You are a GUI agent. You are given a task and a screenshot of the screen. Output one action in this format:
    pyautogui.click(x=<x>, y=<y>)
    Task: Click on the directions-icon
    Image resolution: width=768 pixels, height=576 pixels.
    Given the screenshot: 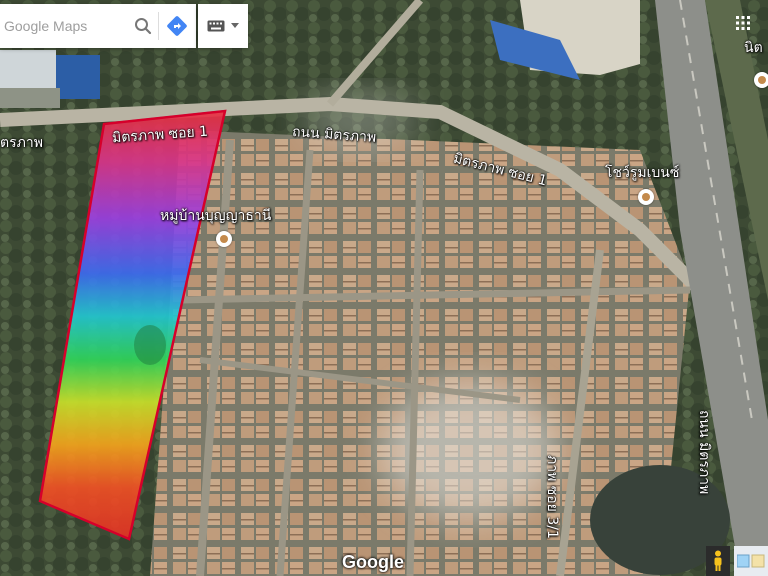 What is the action you would take?
    pyautogui.click(x=177, y=26)
    